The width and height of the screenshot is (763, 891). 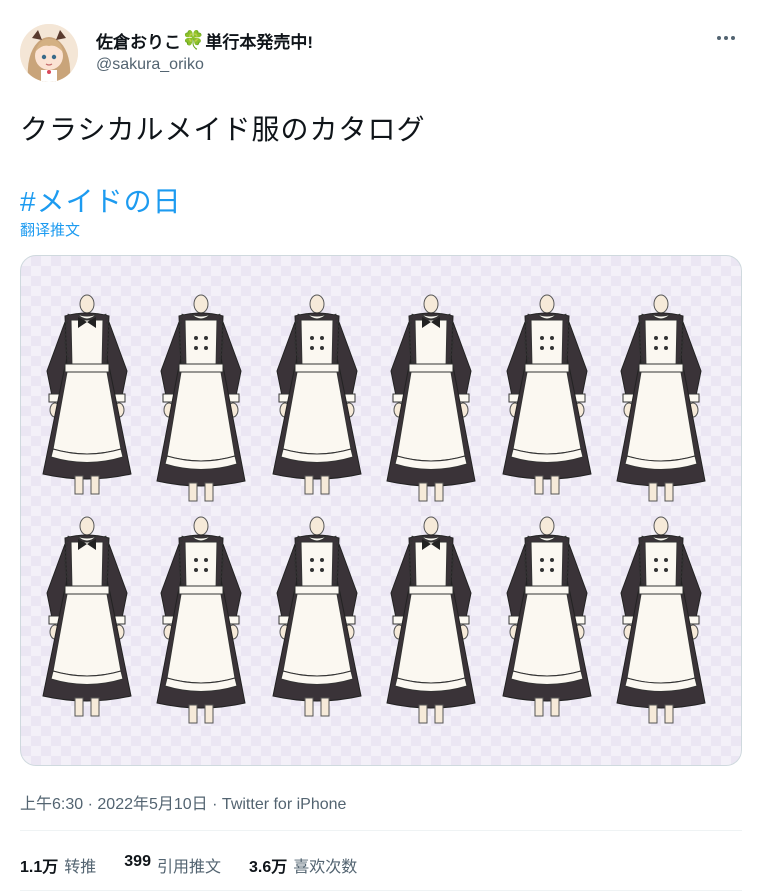 I want to click on retweets-stat: 1.1万 转推, so click(x=58, y=865).